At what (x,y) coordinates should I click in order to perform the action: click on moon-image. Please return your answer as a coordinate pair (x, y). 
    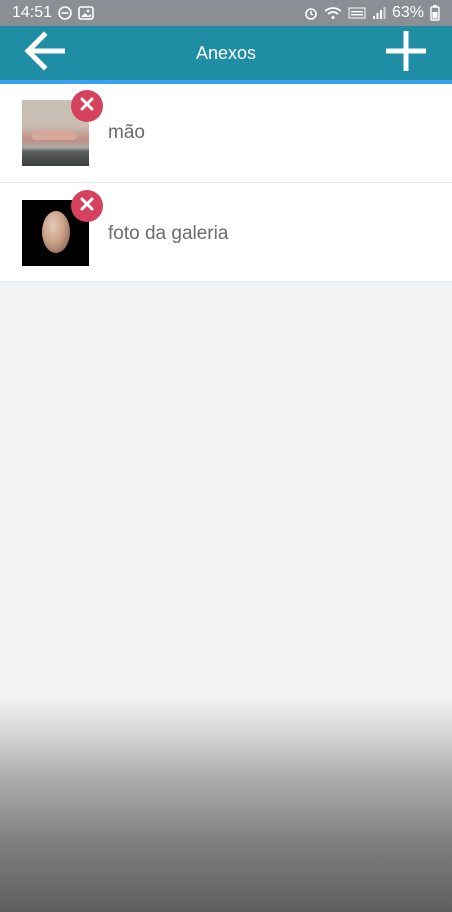
    Looking at the image, I should click on (56, 232).